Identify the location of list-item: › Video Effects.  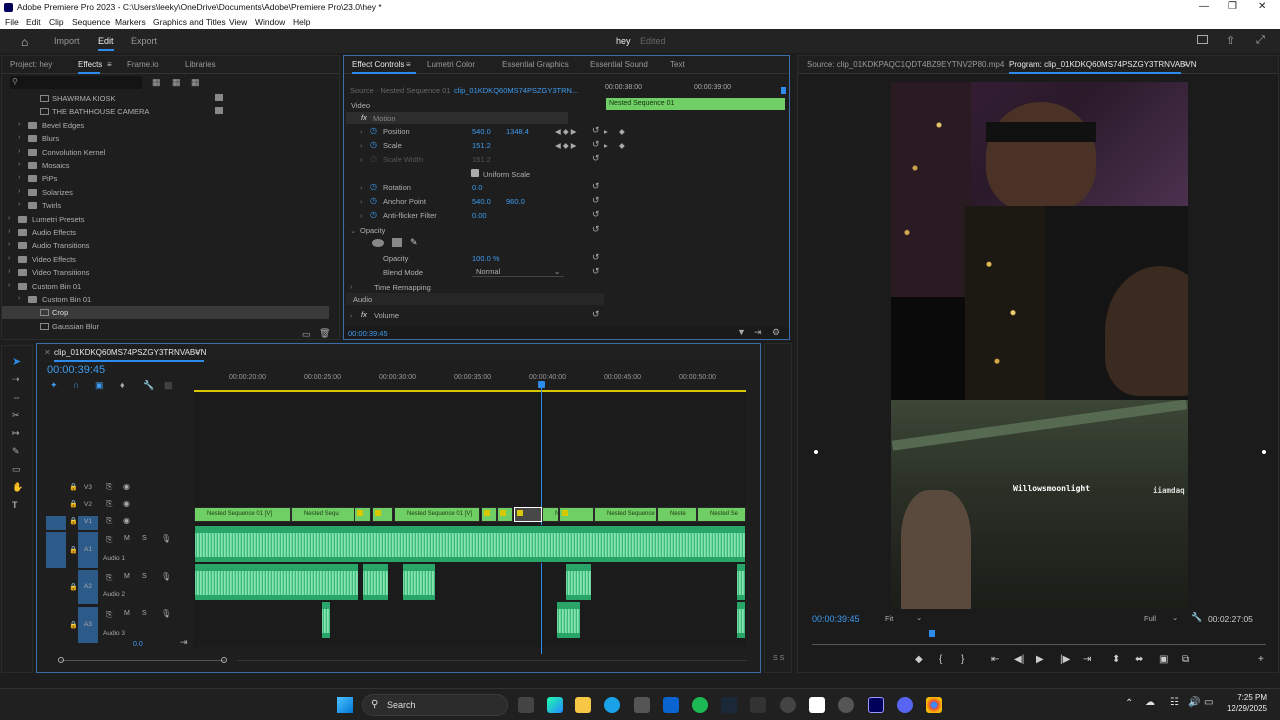
(165, 259).